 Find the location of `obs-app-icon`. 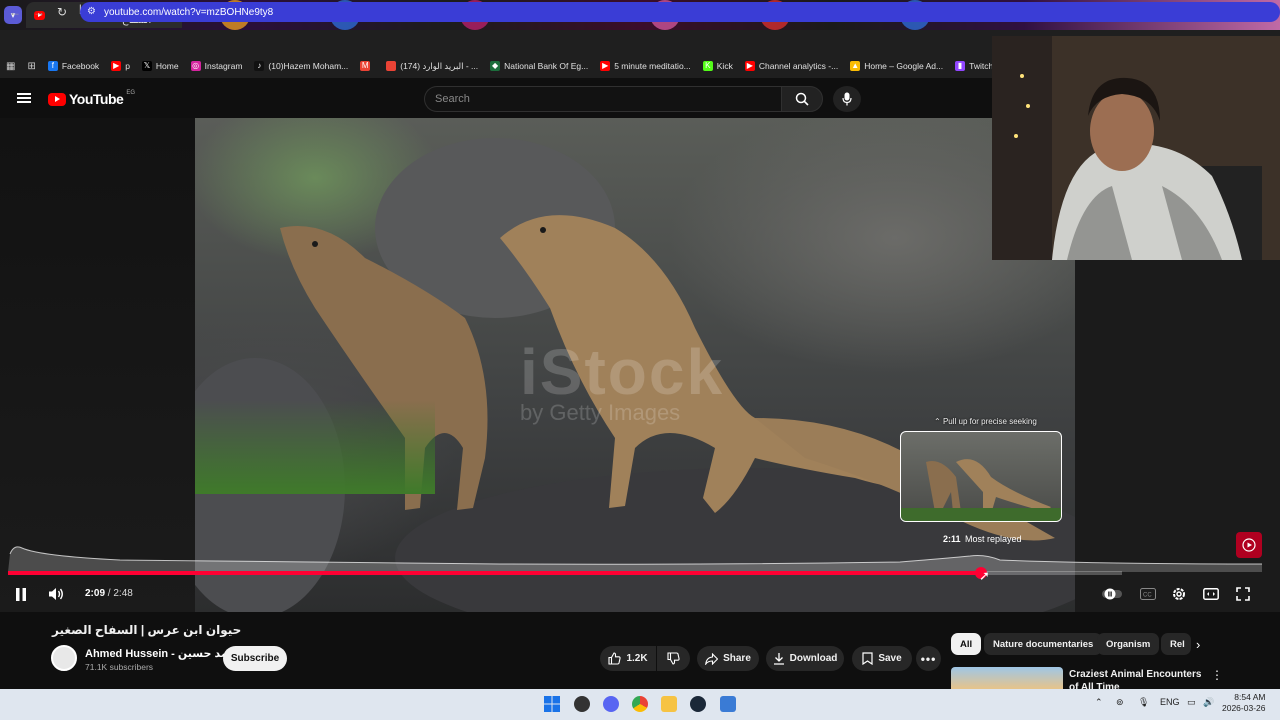

obs-app-icon is located at coordinates (582, 704).